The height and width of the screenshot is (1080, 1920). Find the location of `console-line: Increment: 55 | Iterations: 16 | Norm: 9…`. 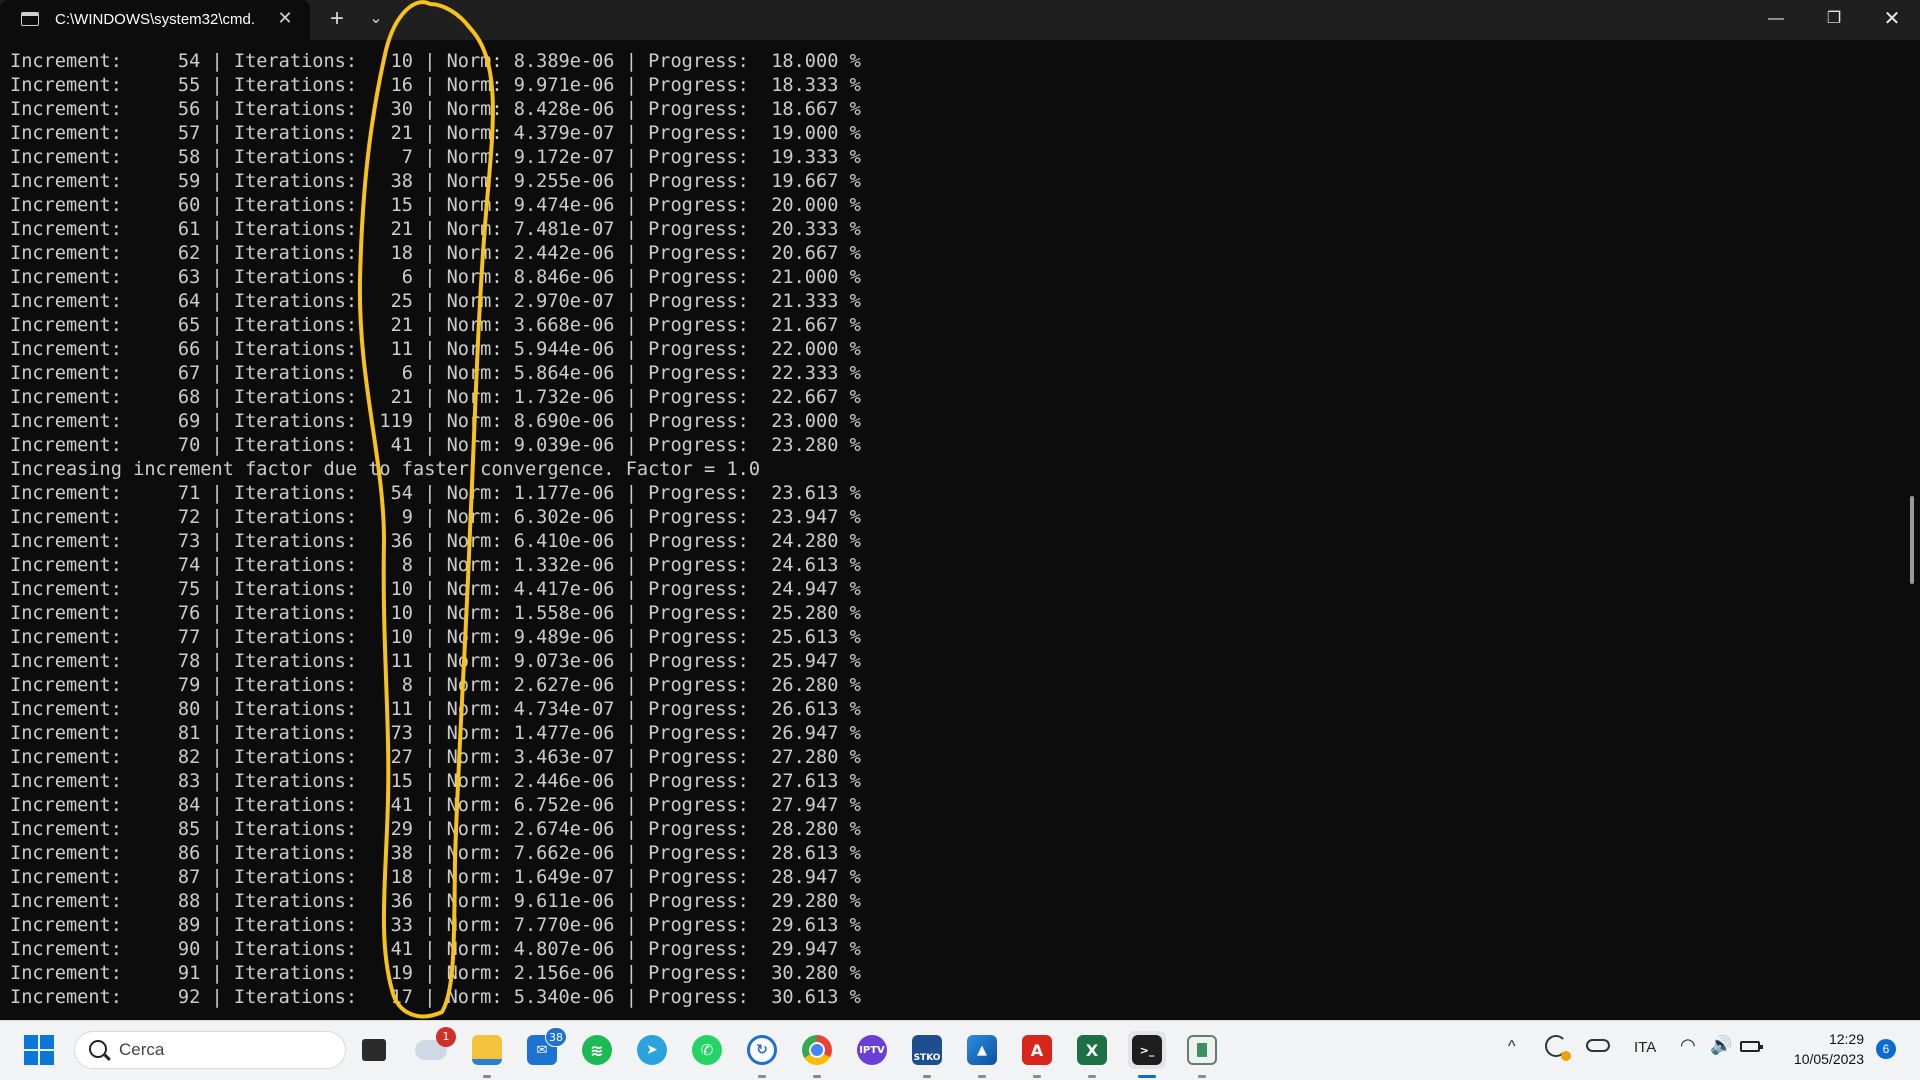

console-line: Increment: 55 | Iterations: 16 | Norm: 9… is located at coordinates (435, 85).